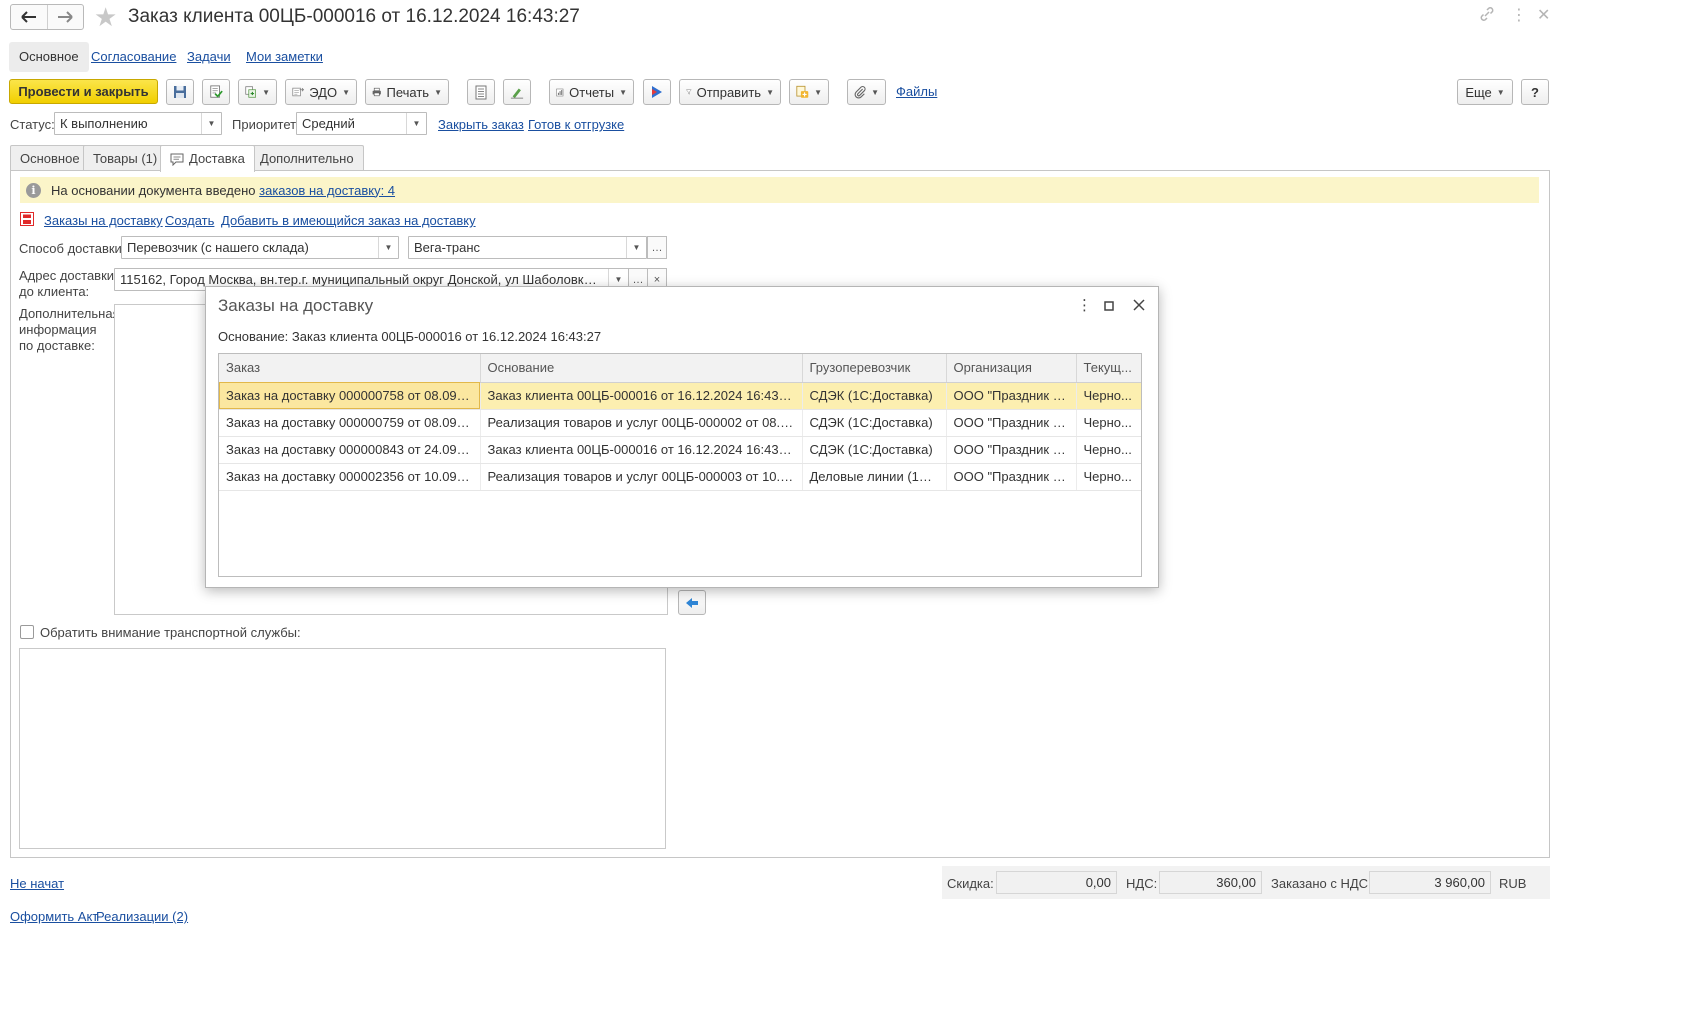 The width and height of the screenshot is (1698, 1013). What do you see at coordinates (1478, 92) in the screenshot?
I see `more-label: Еще` at bounding box center [1478, 92].